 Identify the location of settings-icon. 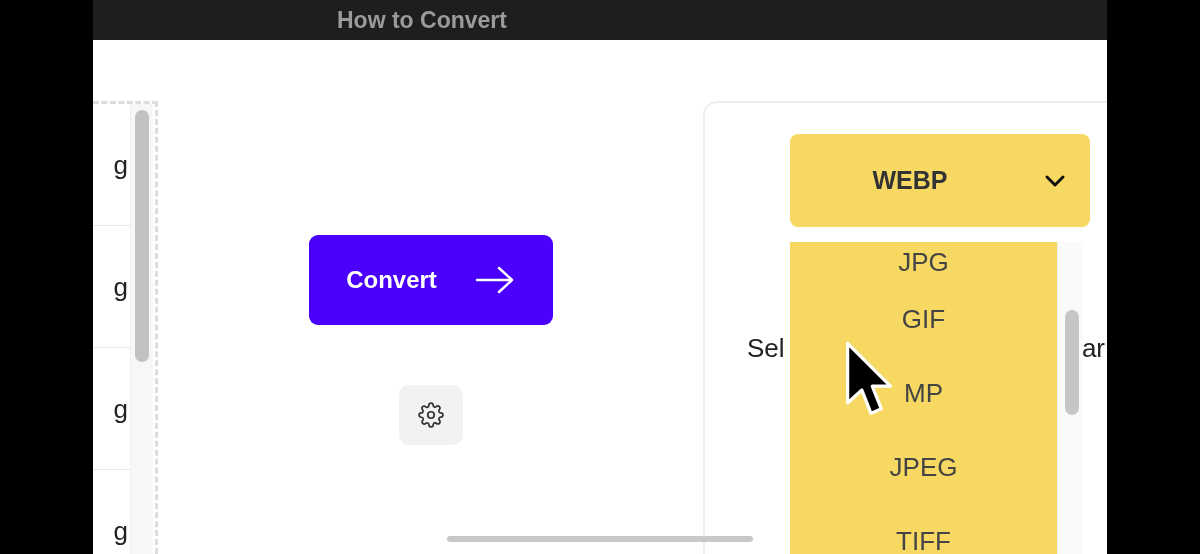
(430, 415).